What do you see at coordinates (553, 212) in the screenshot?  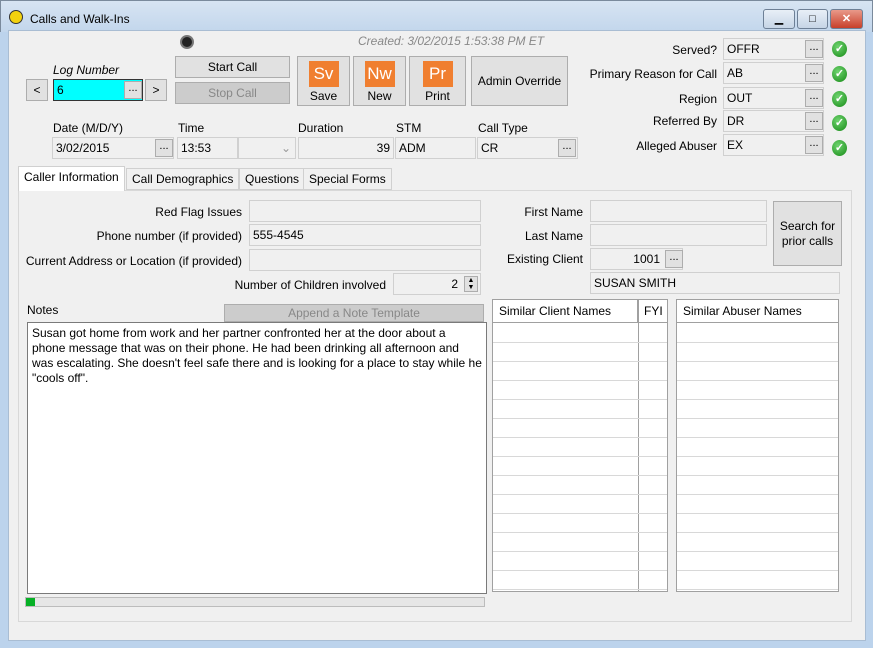 I see `first-name-label: First Name` at bounding box center [553, 212].